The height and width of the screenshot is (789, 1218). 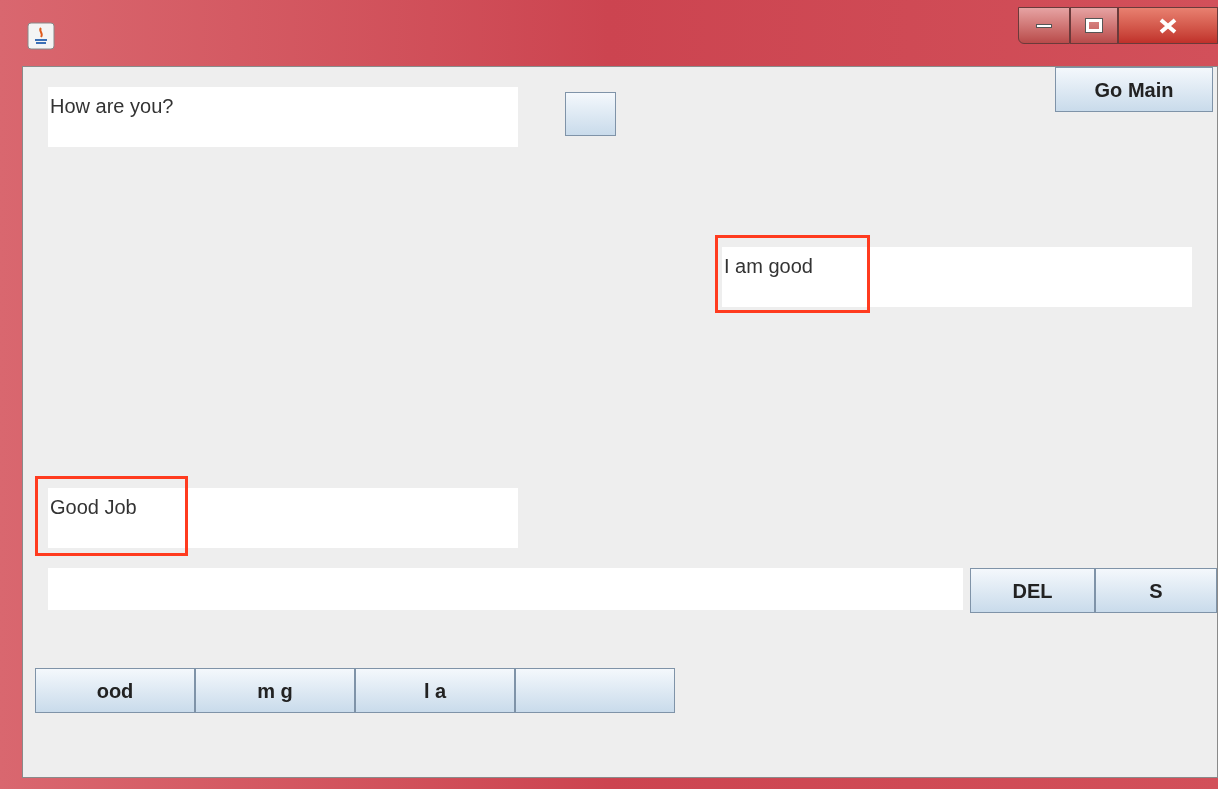 What do you see at coordinates (1156, 590) in the screenshot?
I see `action-button: S` at bounding box center [1156, 590].